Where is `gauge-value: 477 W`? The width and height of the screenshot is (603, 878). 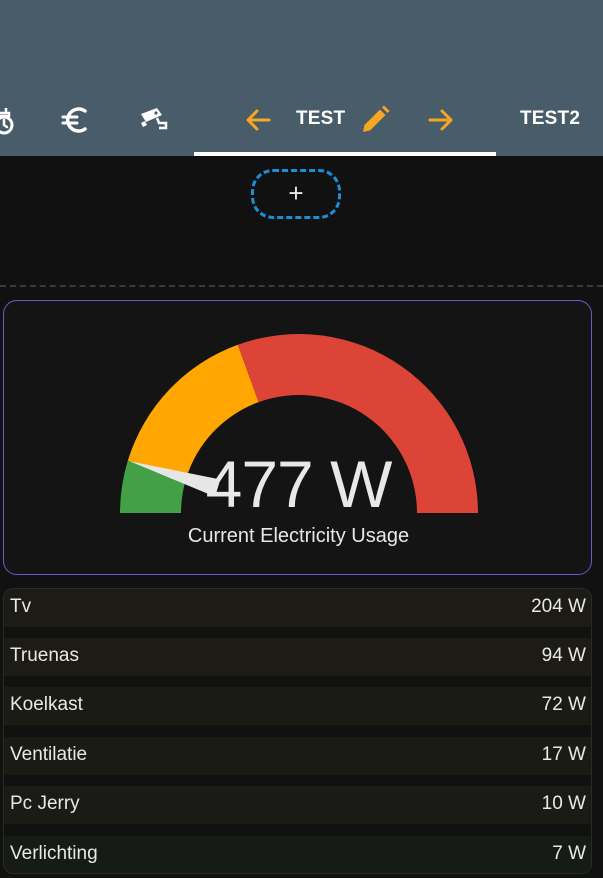
gauge-value: 477 W is located at coordinates (299, 484).